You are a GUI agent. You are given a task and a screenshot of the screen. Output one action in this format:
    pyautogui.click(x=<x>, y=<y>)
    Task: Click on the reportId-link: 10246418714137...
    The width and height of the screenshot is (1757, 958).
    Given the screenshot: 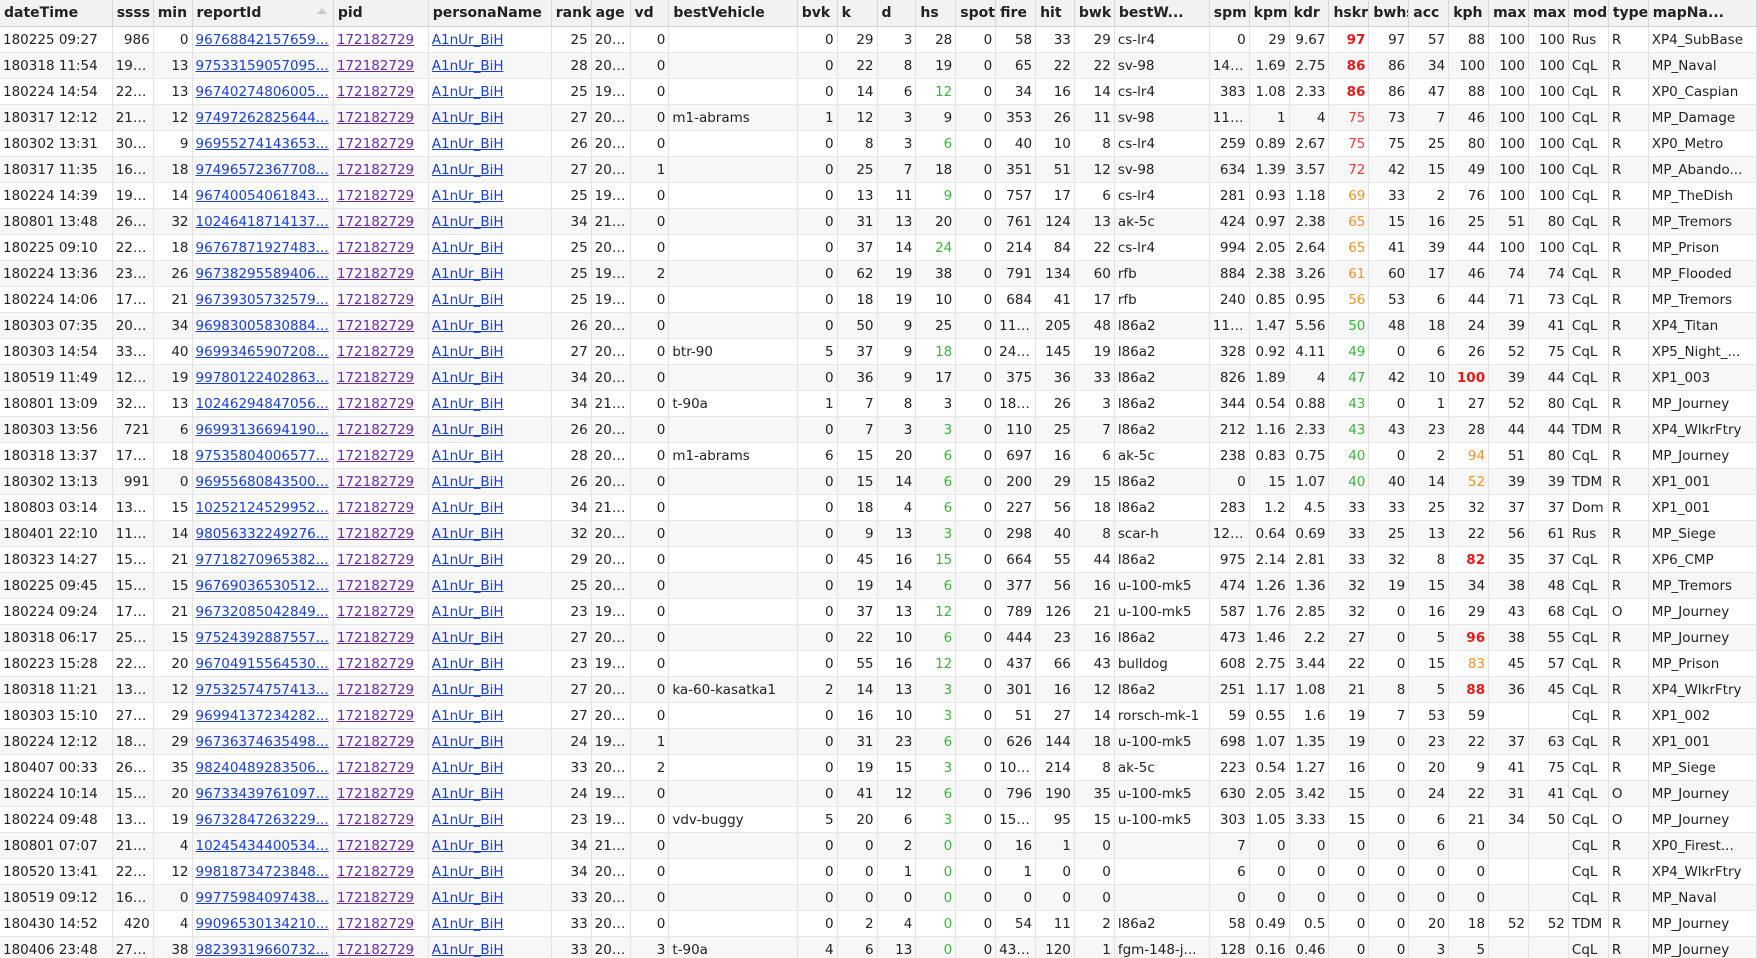 What is the action you would take?
    pyautogui.click(x=262, y=222)
    